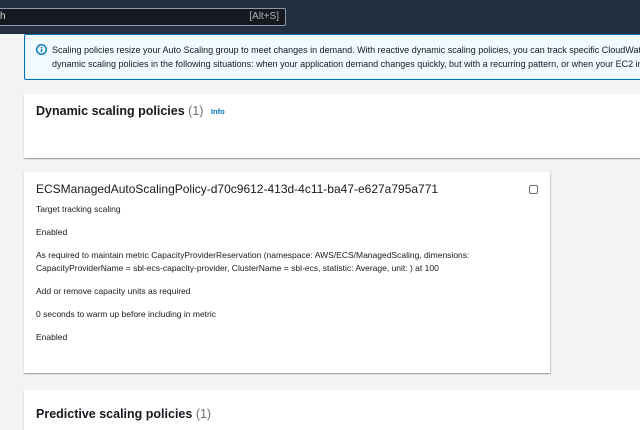  What do you see at coordinates (196, 111) in the screenshot?
I see `policy-count: (1)` at bounding box center [196, 111].